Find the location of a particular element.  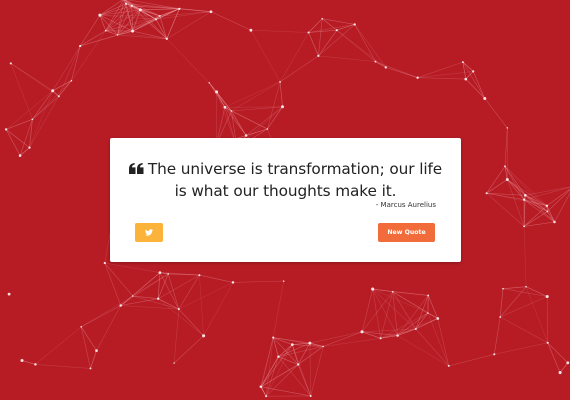

tweet-button is located at coordinates (149, 232).